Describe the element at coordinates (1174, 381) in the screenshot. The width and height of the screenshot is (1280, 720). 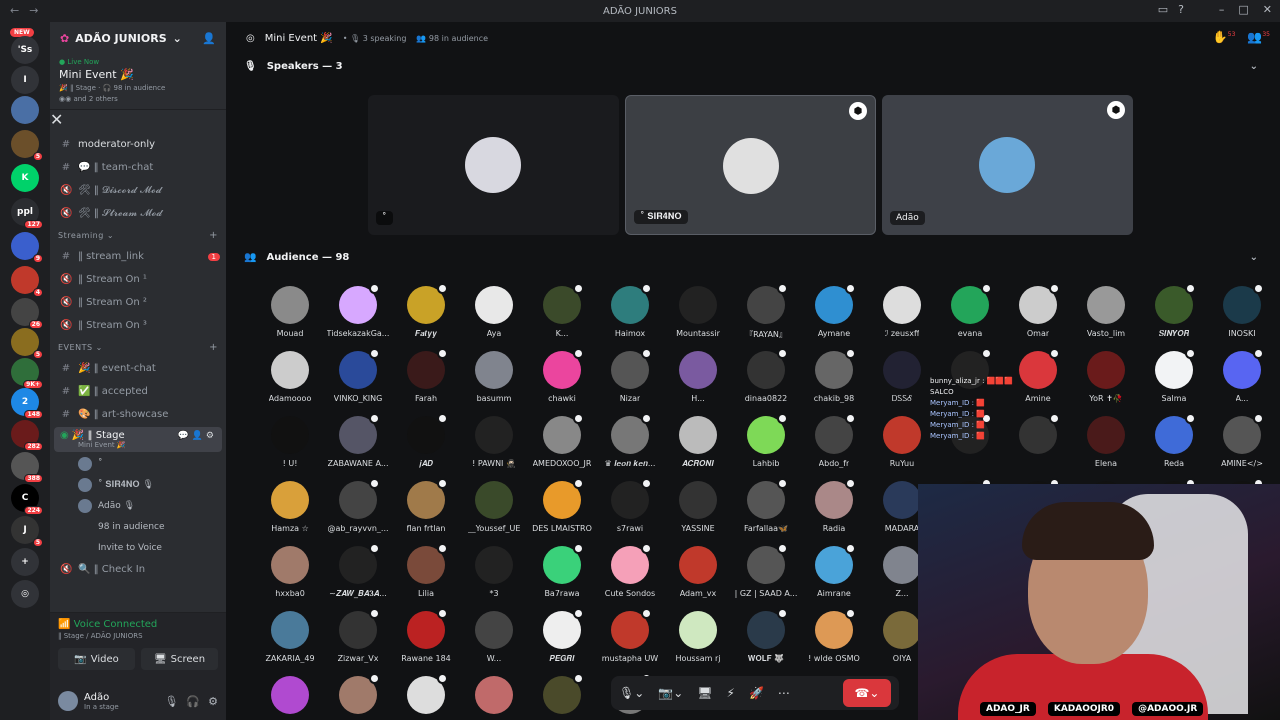
I see `audience-member: Salma` at that location.